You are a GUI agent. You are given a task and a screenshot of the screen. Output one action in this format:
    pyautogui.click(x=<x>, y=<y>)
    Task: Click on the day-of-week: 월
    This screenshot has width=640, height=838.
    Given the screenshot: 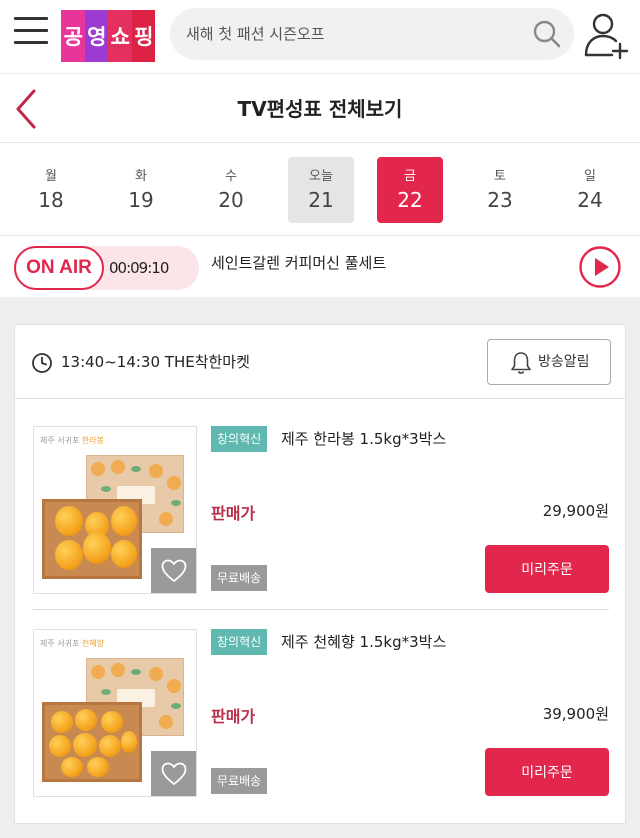 What is the action you would take?
    pyautogui.click(x=51, y=176)
    